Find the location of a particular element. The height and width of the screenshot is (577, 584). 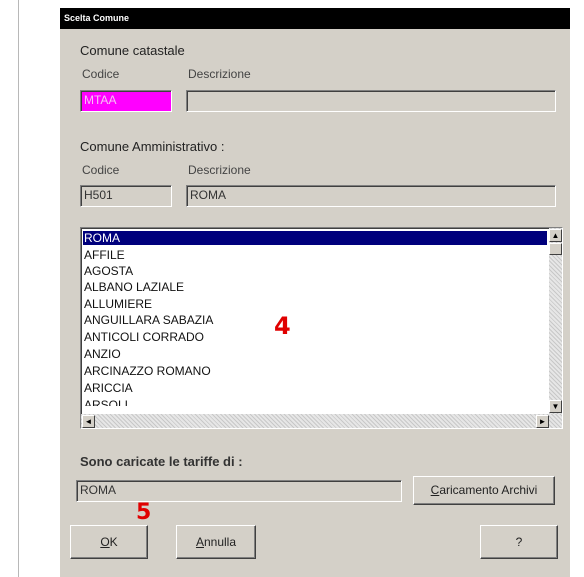

list-item: ANGUILLARA SABAZIA is located at coordinates (315, 320).